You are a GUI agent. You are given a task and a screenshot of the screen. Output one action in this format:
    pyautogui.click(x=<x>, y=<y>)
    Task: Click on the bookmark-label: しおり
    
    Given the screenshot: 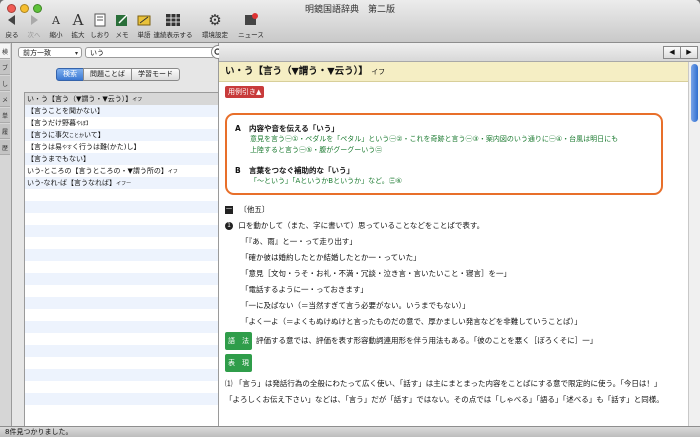 What is the action you would take?
    pyautogui.click(x=100, y=35)
    